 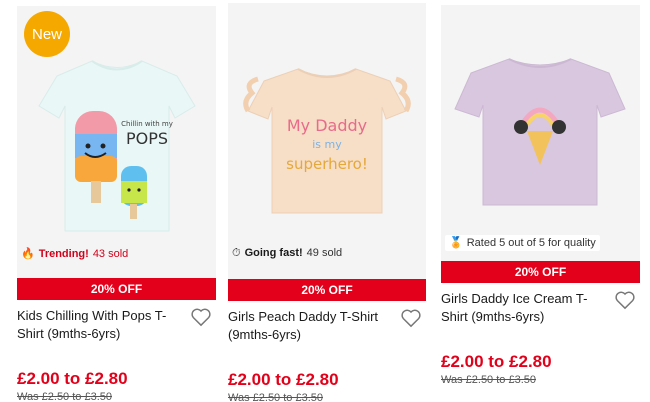 What do you see at coordinates (287, 252) in the screenshot?
I see `going-fast-status: ⏱ Going fast! 49 sold` at bounding box center [287, 252].